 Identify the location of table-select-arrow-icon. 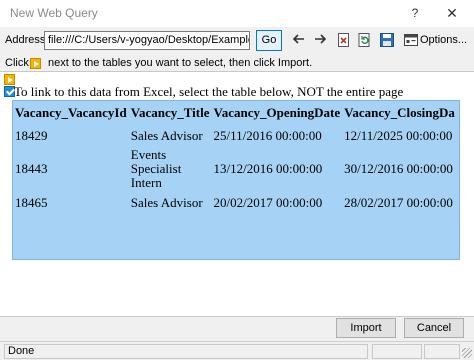
(35, 63).